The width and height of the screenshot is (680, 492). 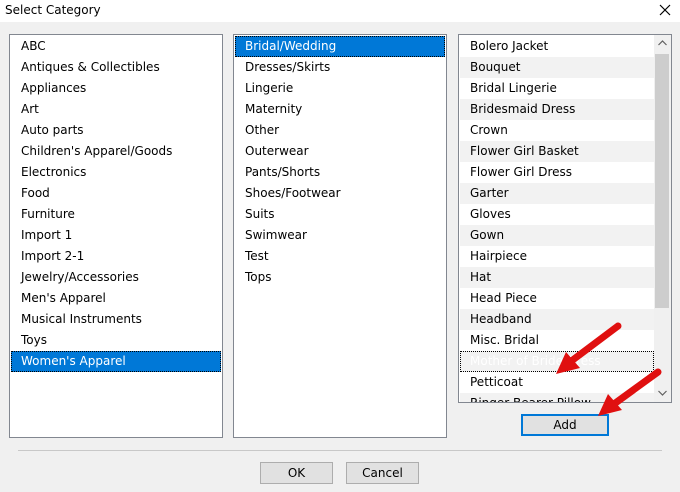 I want to click on item-list-item: Petticoat, so click(x=557, y=382).